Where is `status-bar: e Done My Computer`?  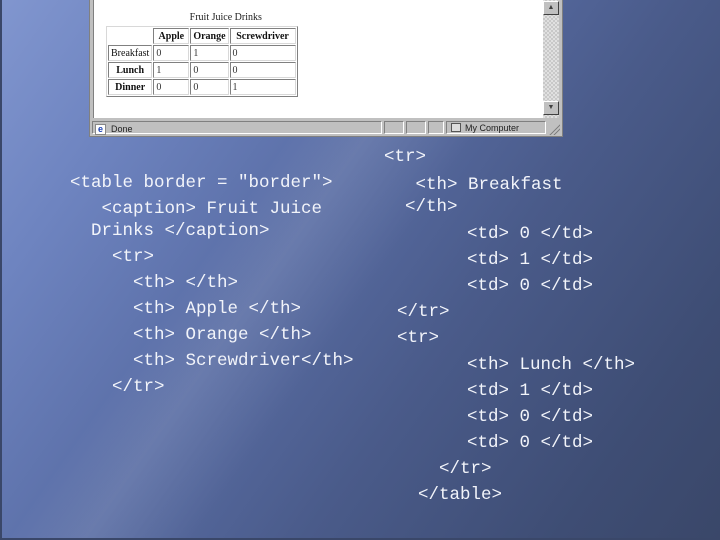 status-bar: e Done My Computer is located at coordinates (326, 127).